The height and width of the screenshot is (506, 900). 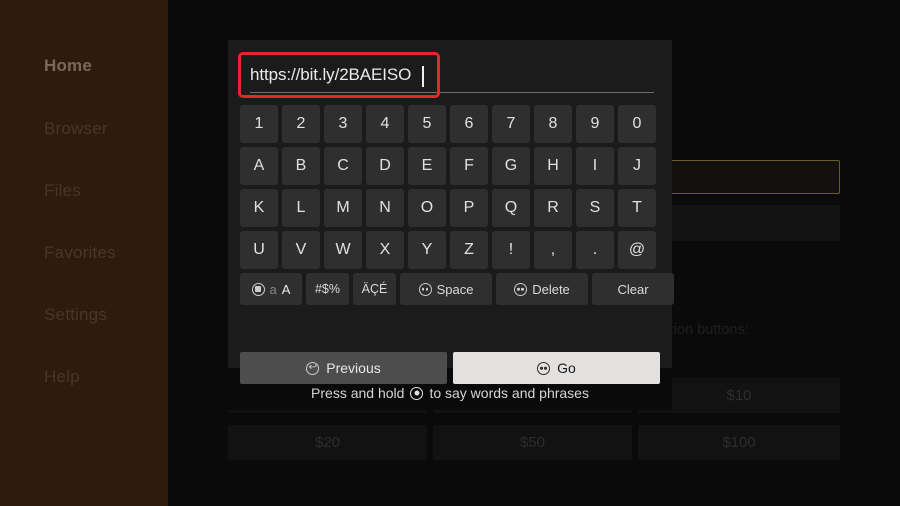 What do you see at coordinates (343, 208) in the screenshot?
I see `key-m: M` at bounding box center [343, 208].